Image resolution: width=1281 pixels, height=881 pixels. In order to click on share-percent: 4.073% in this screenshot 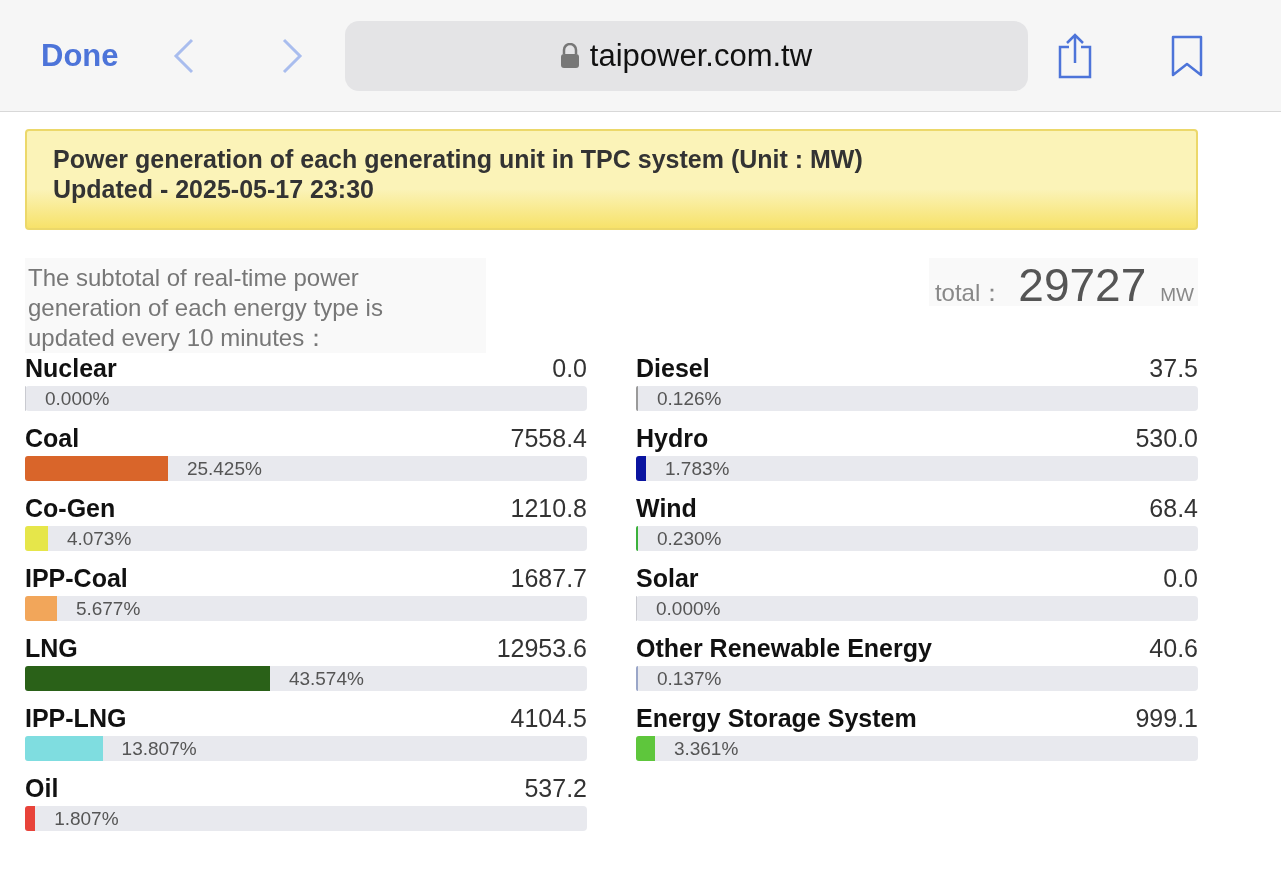, I will do `click(99, 538)`.